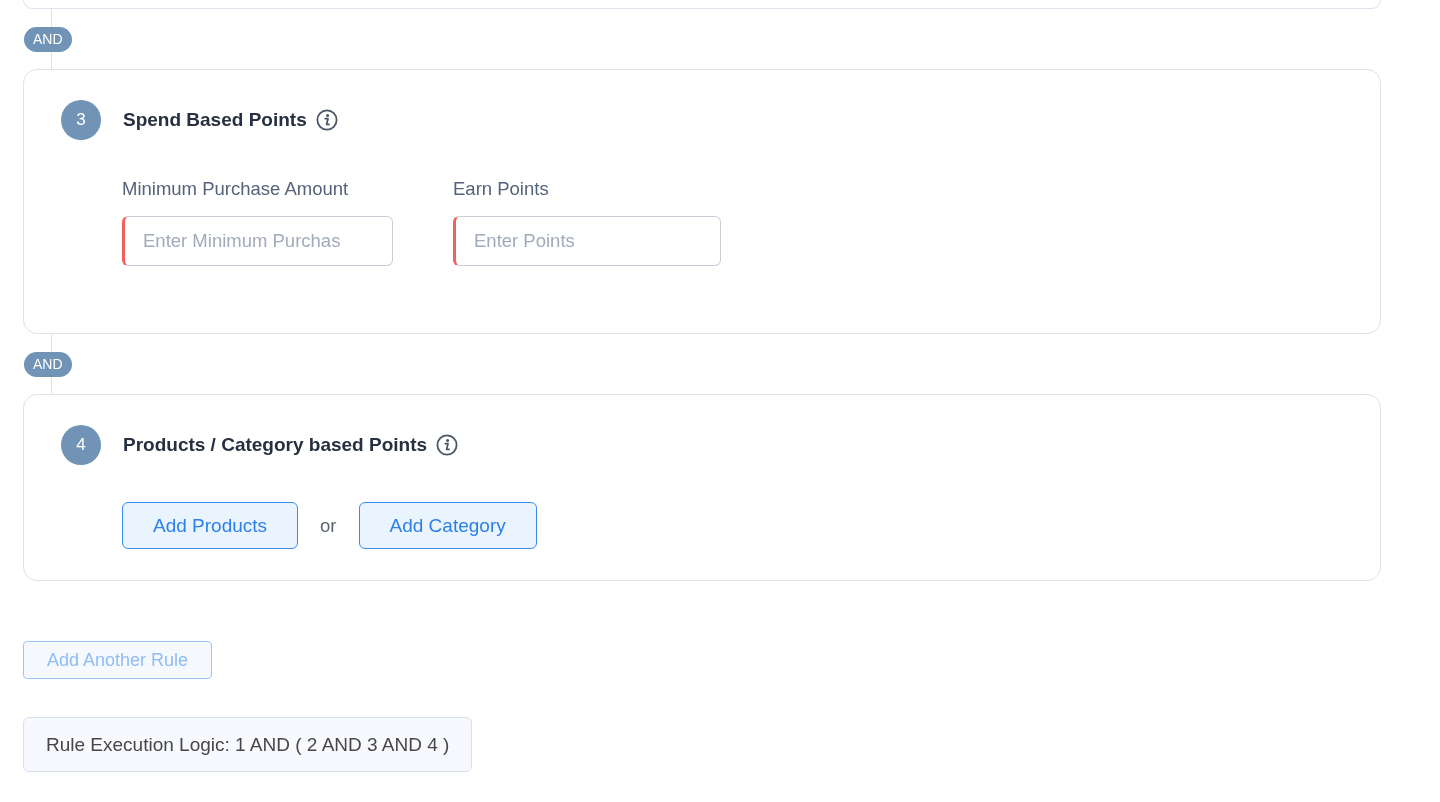 The width and height of the screenshot is (1440, 802). What do you see at coordinates (501, 189) in the screenshot?
I see `field-label: Earn Points` at bounding box center [501, 189].